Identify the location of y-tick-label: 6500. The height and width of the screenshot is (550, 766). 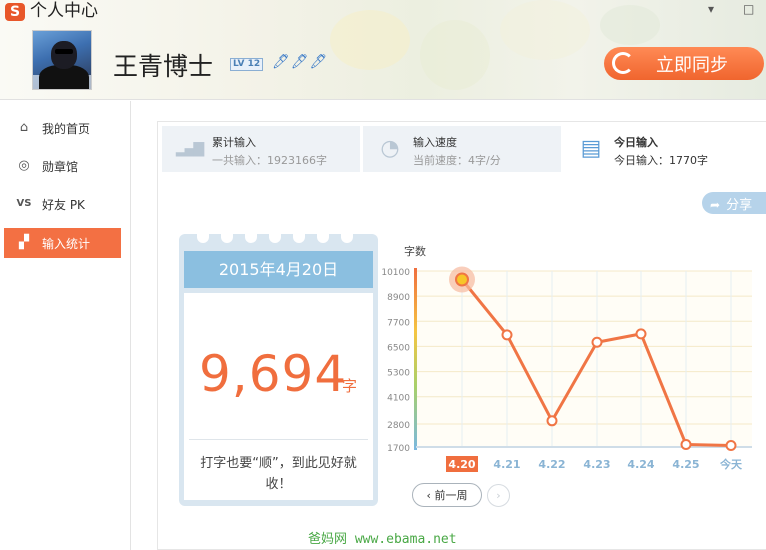
(398, 348).